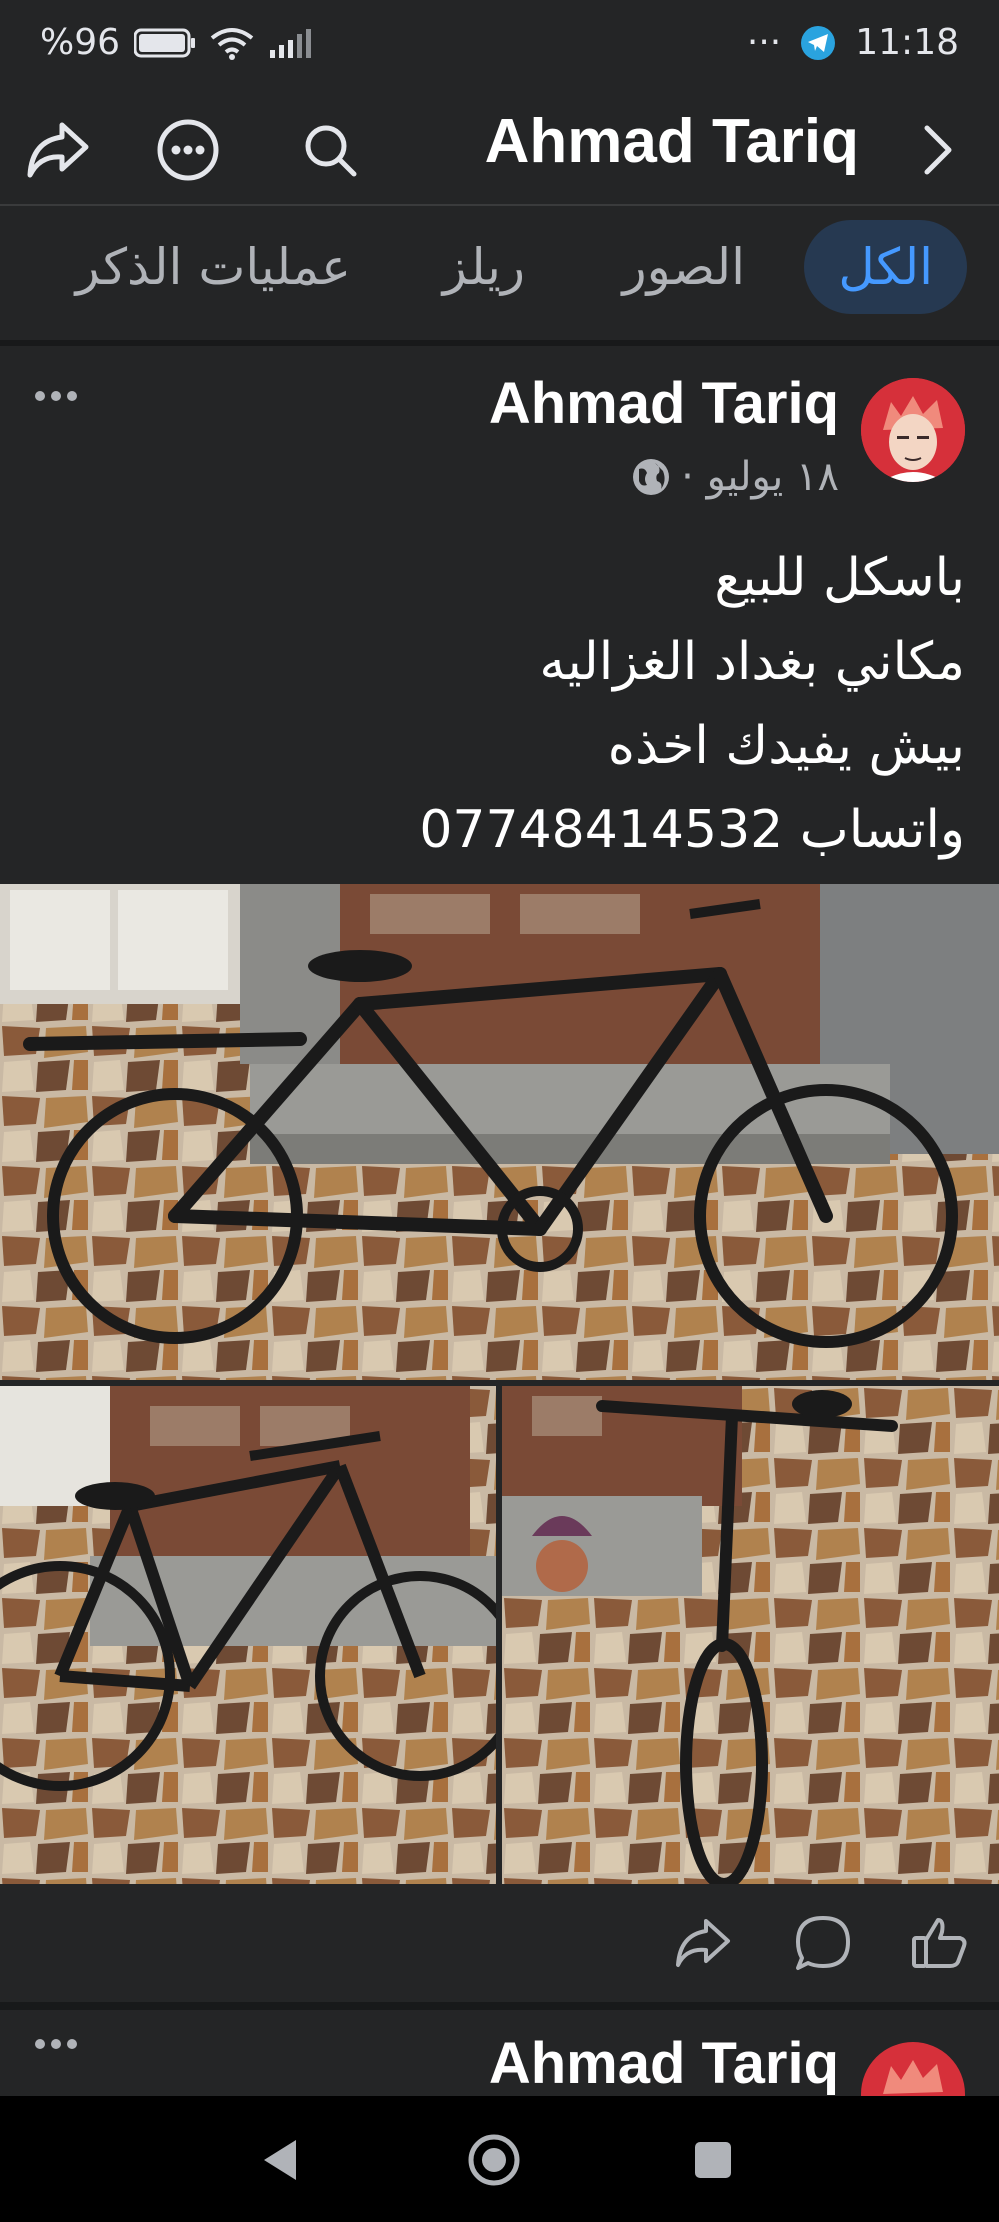  I want to click on status-bar: %96 ··· 11:18, so click(499, 48).